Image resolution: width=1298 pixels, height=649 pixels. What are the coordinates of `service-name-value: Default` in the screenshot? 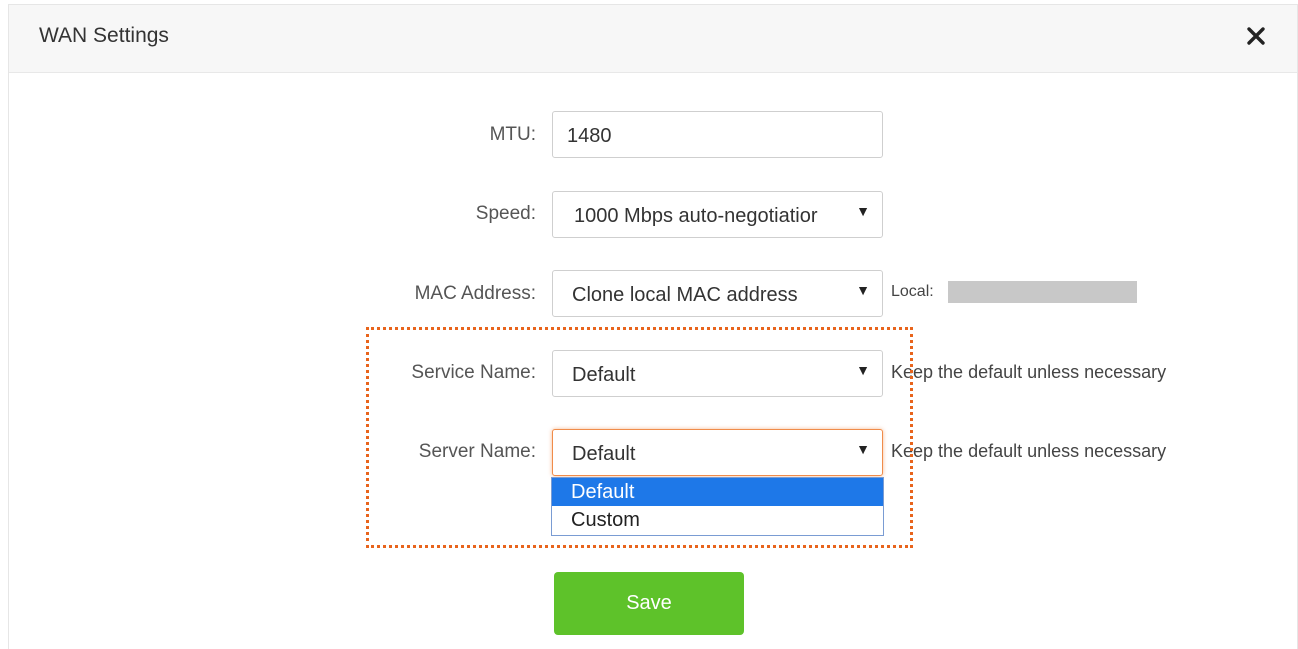 It's located at (604, 375).